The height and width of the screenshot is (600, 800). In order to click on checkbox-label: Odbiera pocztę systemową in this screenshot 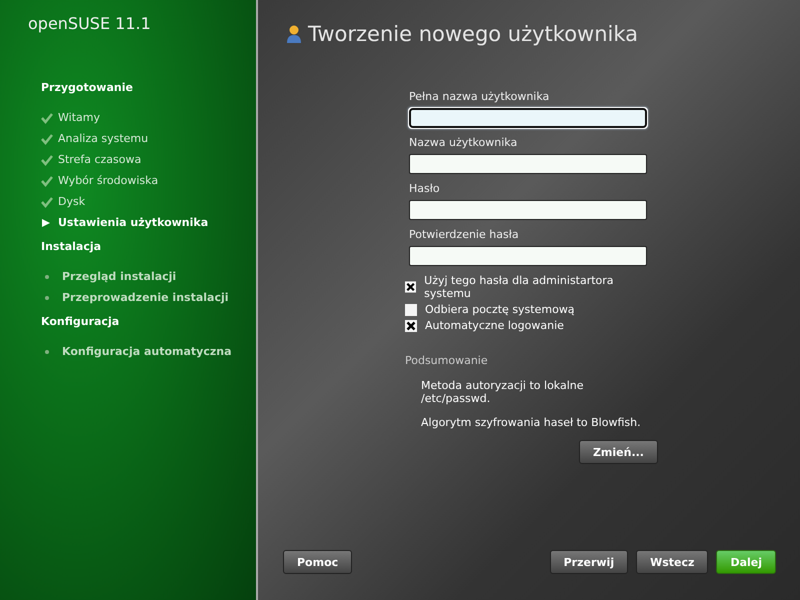, I will do `click(500, 309)`.